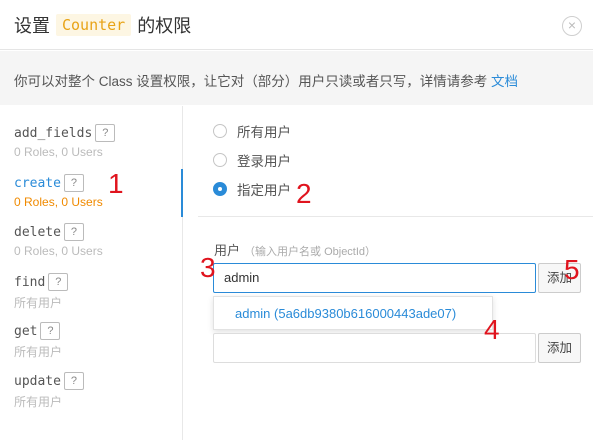  Describe the element at coordinates (96, 292) in the screenshot. I see `permission-item-find: find? 所有用户` at that location.